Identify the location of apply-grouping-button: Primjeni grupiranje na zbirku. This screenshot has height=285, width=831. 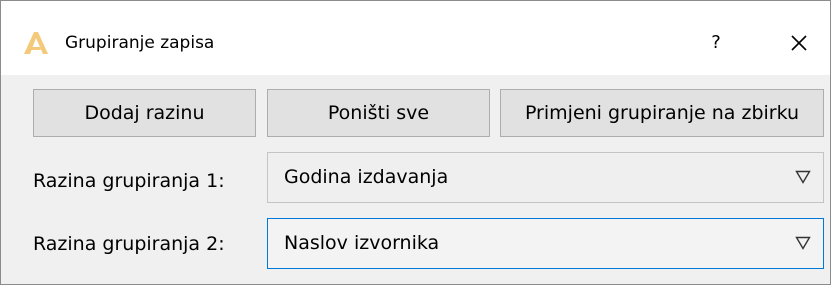
(662, 113).